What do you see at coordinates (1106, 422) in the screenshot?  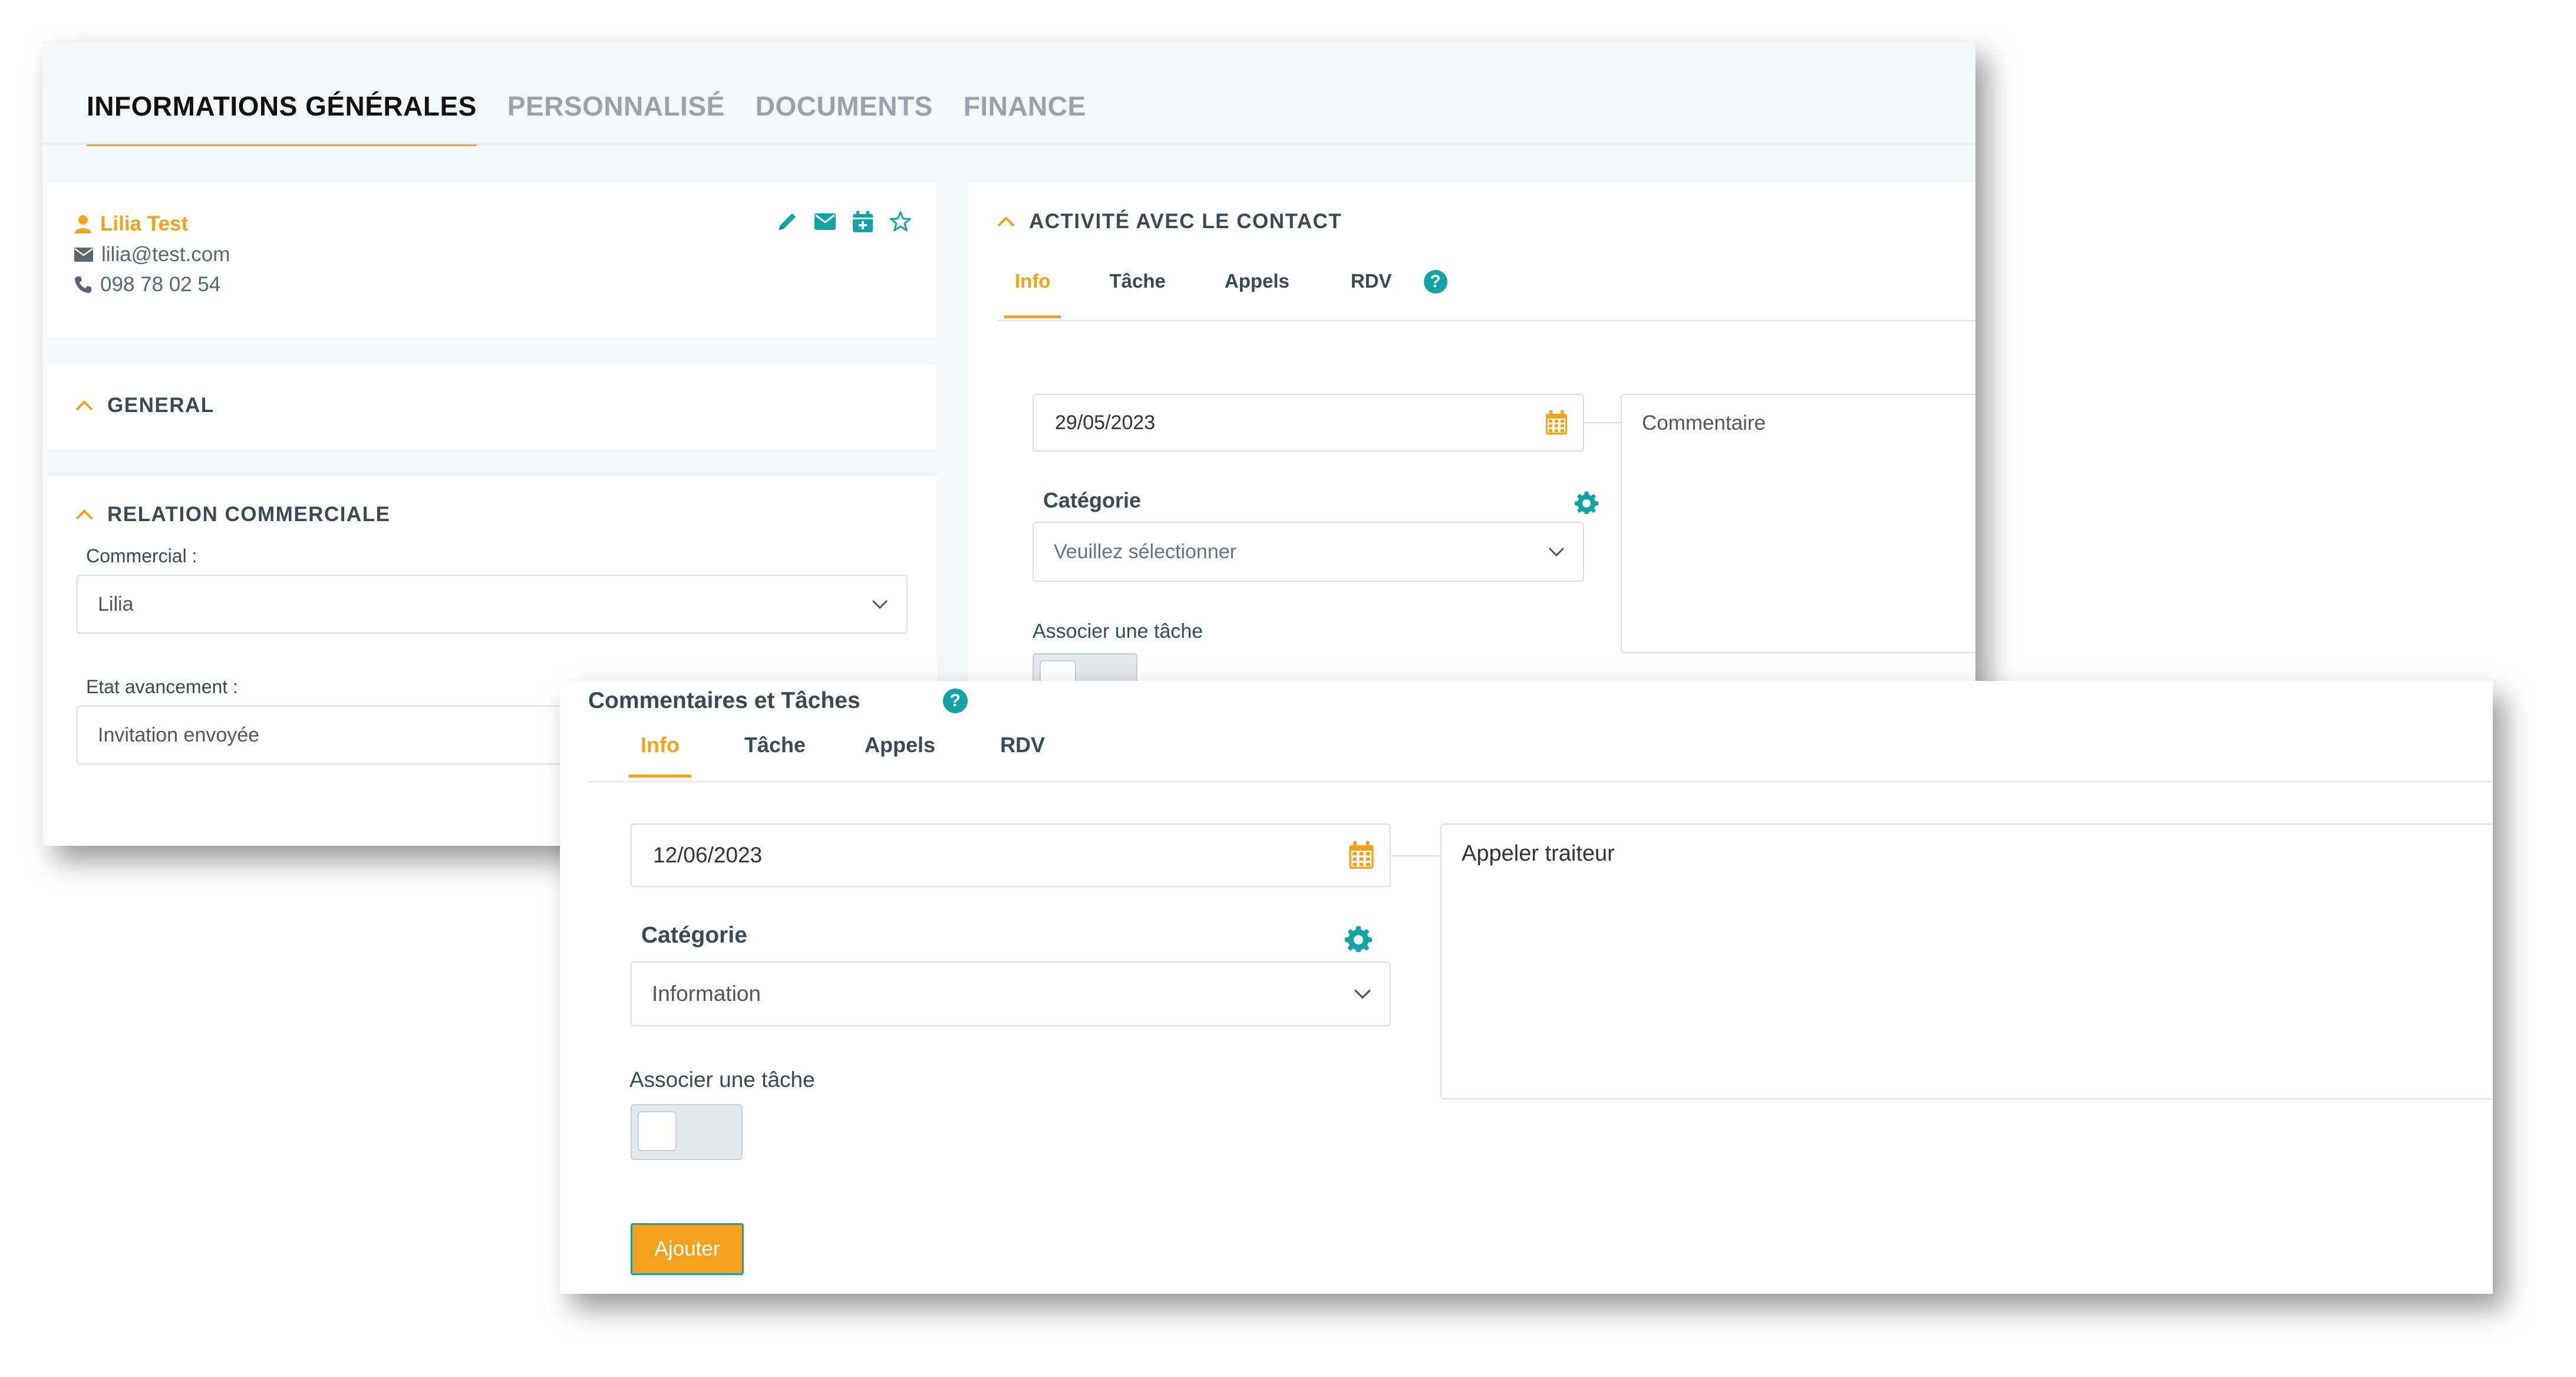 I see `activity-date-value: 29/05/2023` at bounding box center [1106, 422].